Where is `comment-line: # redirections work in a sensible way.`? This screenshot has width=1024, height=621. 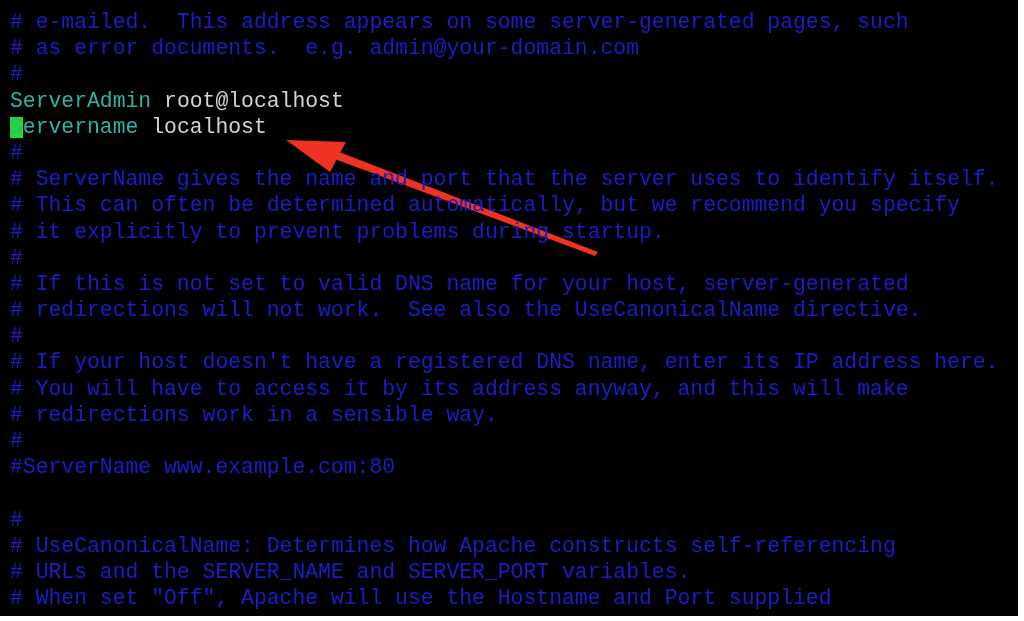
comment-line: # redirections work in a sensible way. is located at coordinates (254, 414).